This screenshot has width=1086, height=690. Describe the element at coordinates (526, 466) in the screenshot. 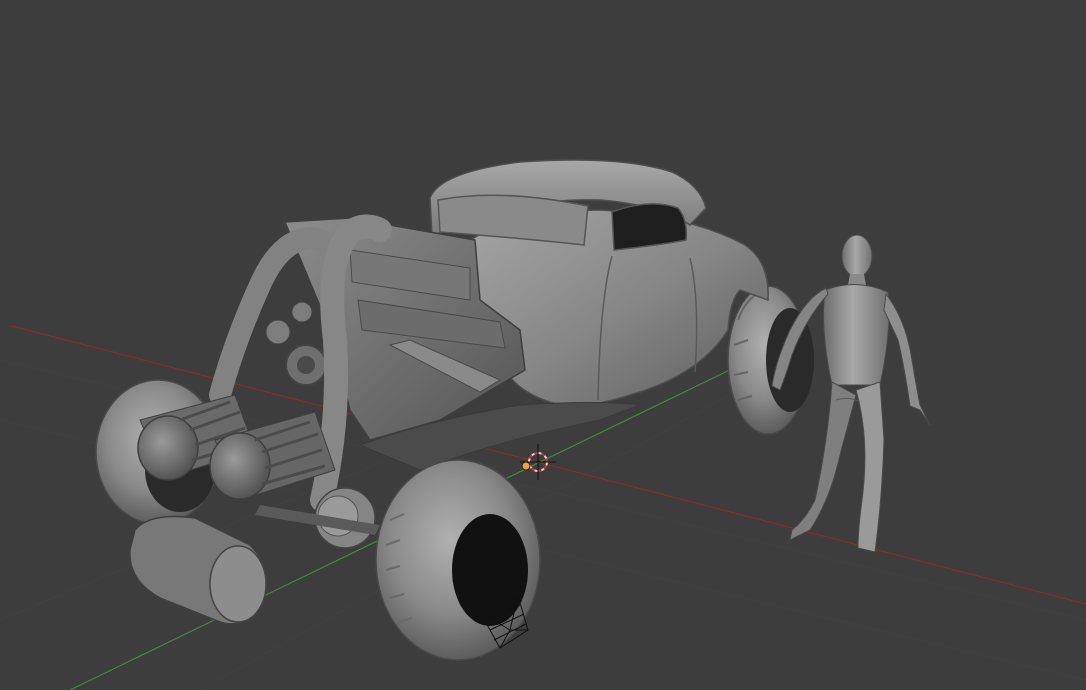

I see `object-origin` at that location.